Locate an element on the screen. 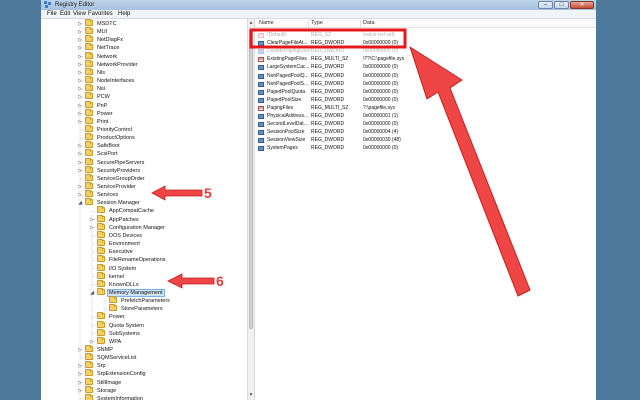 The height and width of the screenshot is (400, 640). tree-item: ▷ SrpExtensionConfig is located at coordinates (112, 373).